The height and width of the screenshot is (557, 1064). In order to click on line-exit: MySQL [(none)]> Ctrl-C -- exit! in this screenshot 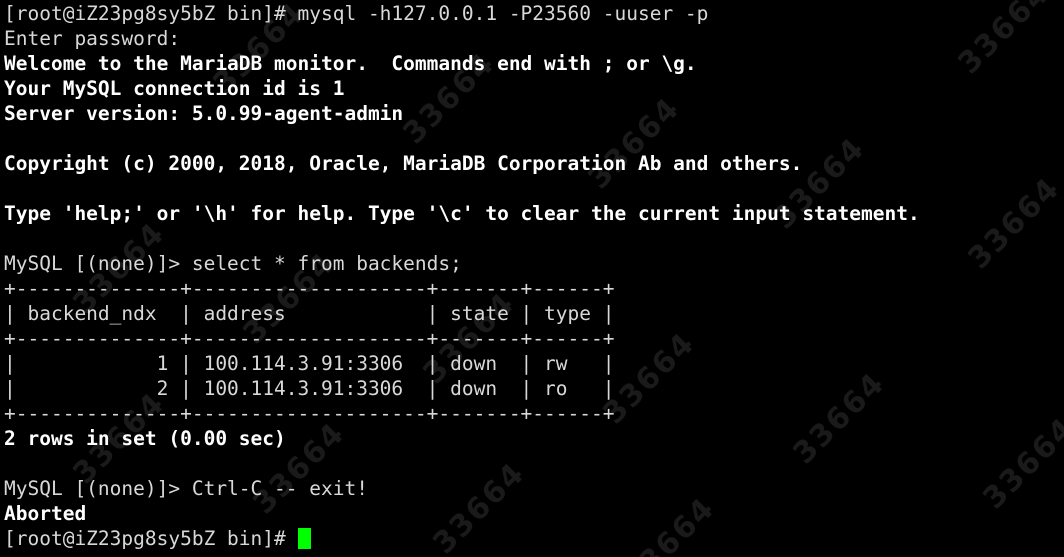, I will do `click(186, 488)`.